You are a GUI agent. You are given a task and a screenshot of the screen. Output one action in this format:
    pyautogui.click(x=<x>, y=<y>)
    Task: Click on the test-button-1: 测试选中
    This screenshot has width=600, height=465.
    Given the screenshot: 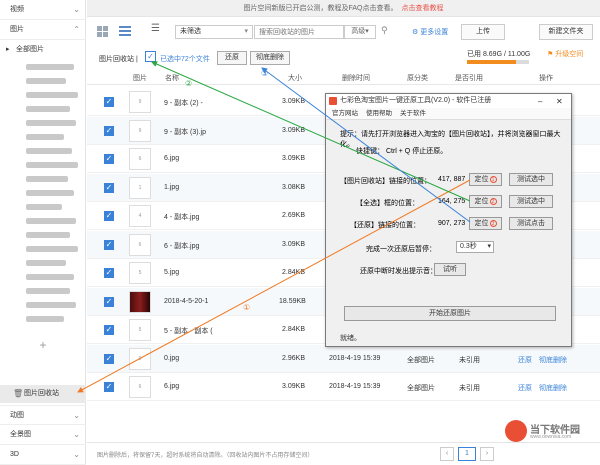 What is the action you would take?
    pyautogui.click(x=531, y=179)
    